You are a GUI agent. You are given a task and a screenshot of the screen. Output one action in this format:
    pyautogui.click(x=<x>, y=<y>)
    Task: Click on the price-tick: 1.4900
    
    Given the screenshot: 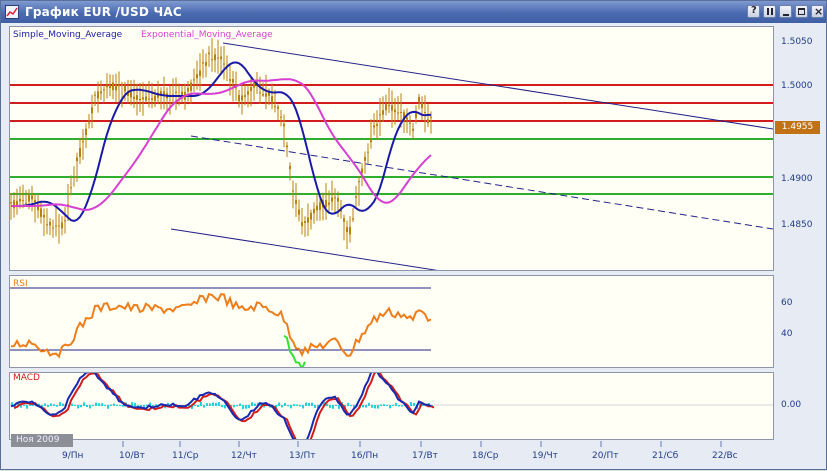 What is the action you would take?
    pyautogui.click(x=797, y=179)
    